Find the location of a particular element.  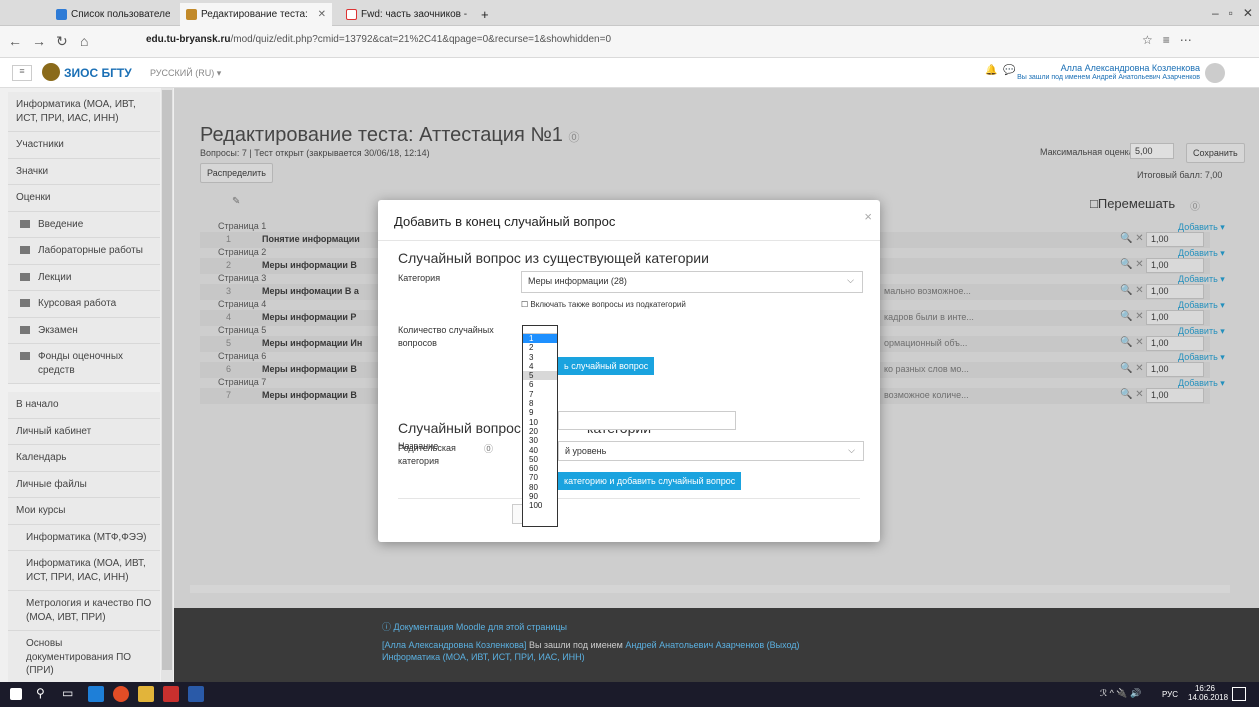

count-dropdown-list: 1 2 3 4 5 6 7 8 9 10 20 30 40 50 60 70 80 90 100 is located at coordinates (540, 426).